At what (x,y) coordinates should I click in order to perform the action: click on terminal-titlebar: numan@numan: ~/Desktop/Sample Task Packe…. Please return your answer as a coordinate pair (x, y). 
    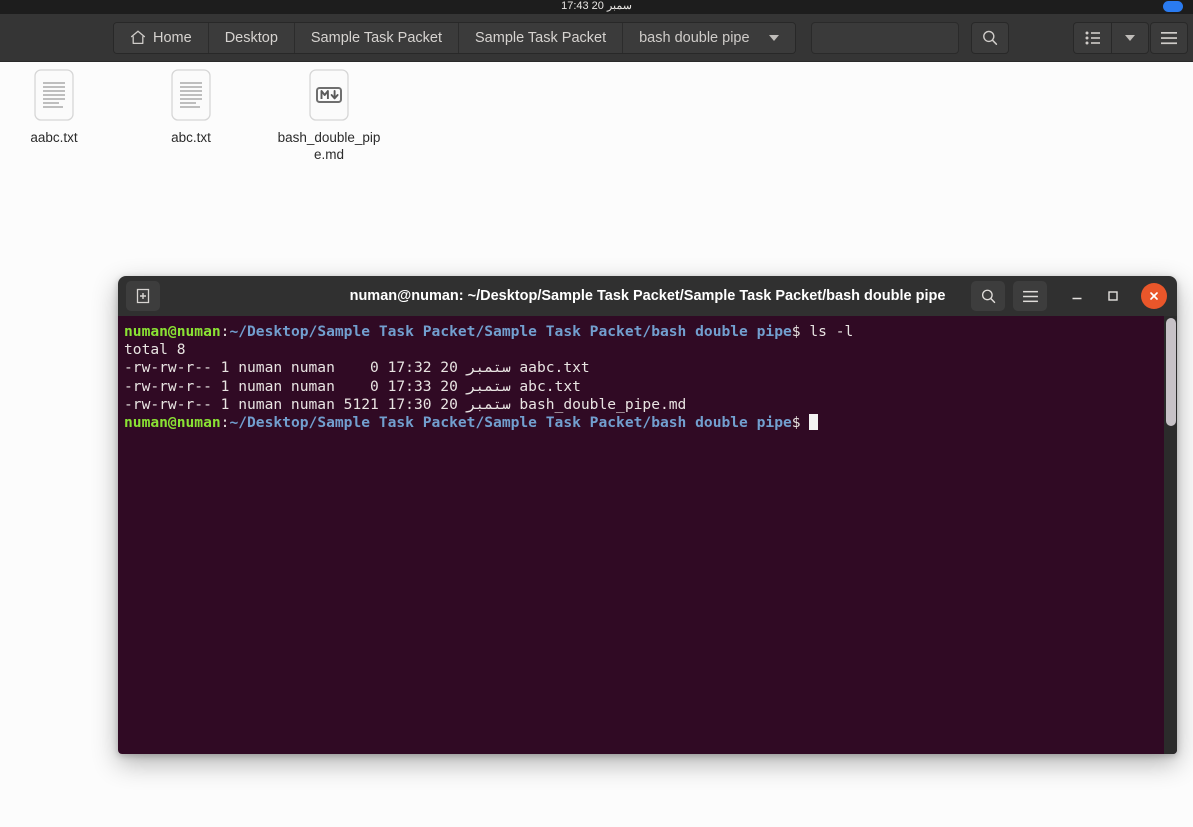
    Looking at the image, I should click on (647, 296).